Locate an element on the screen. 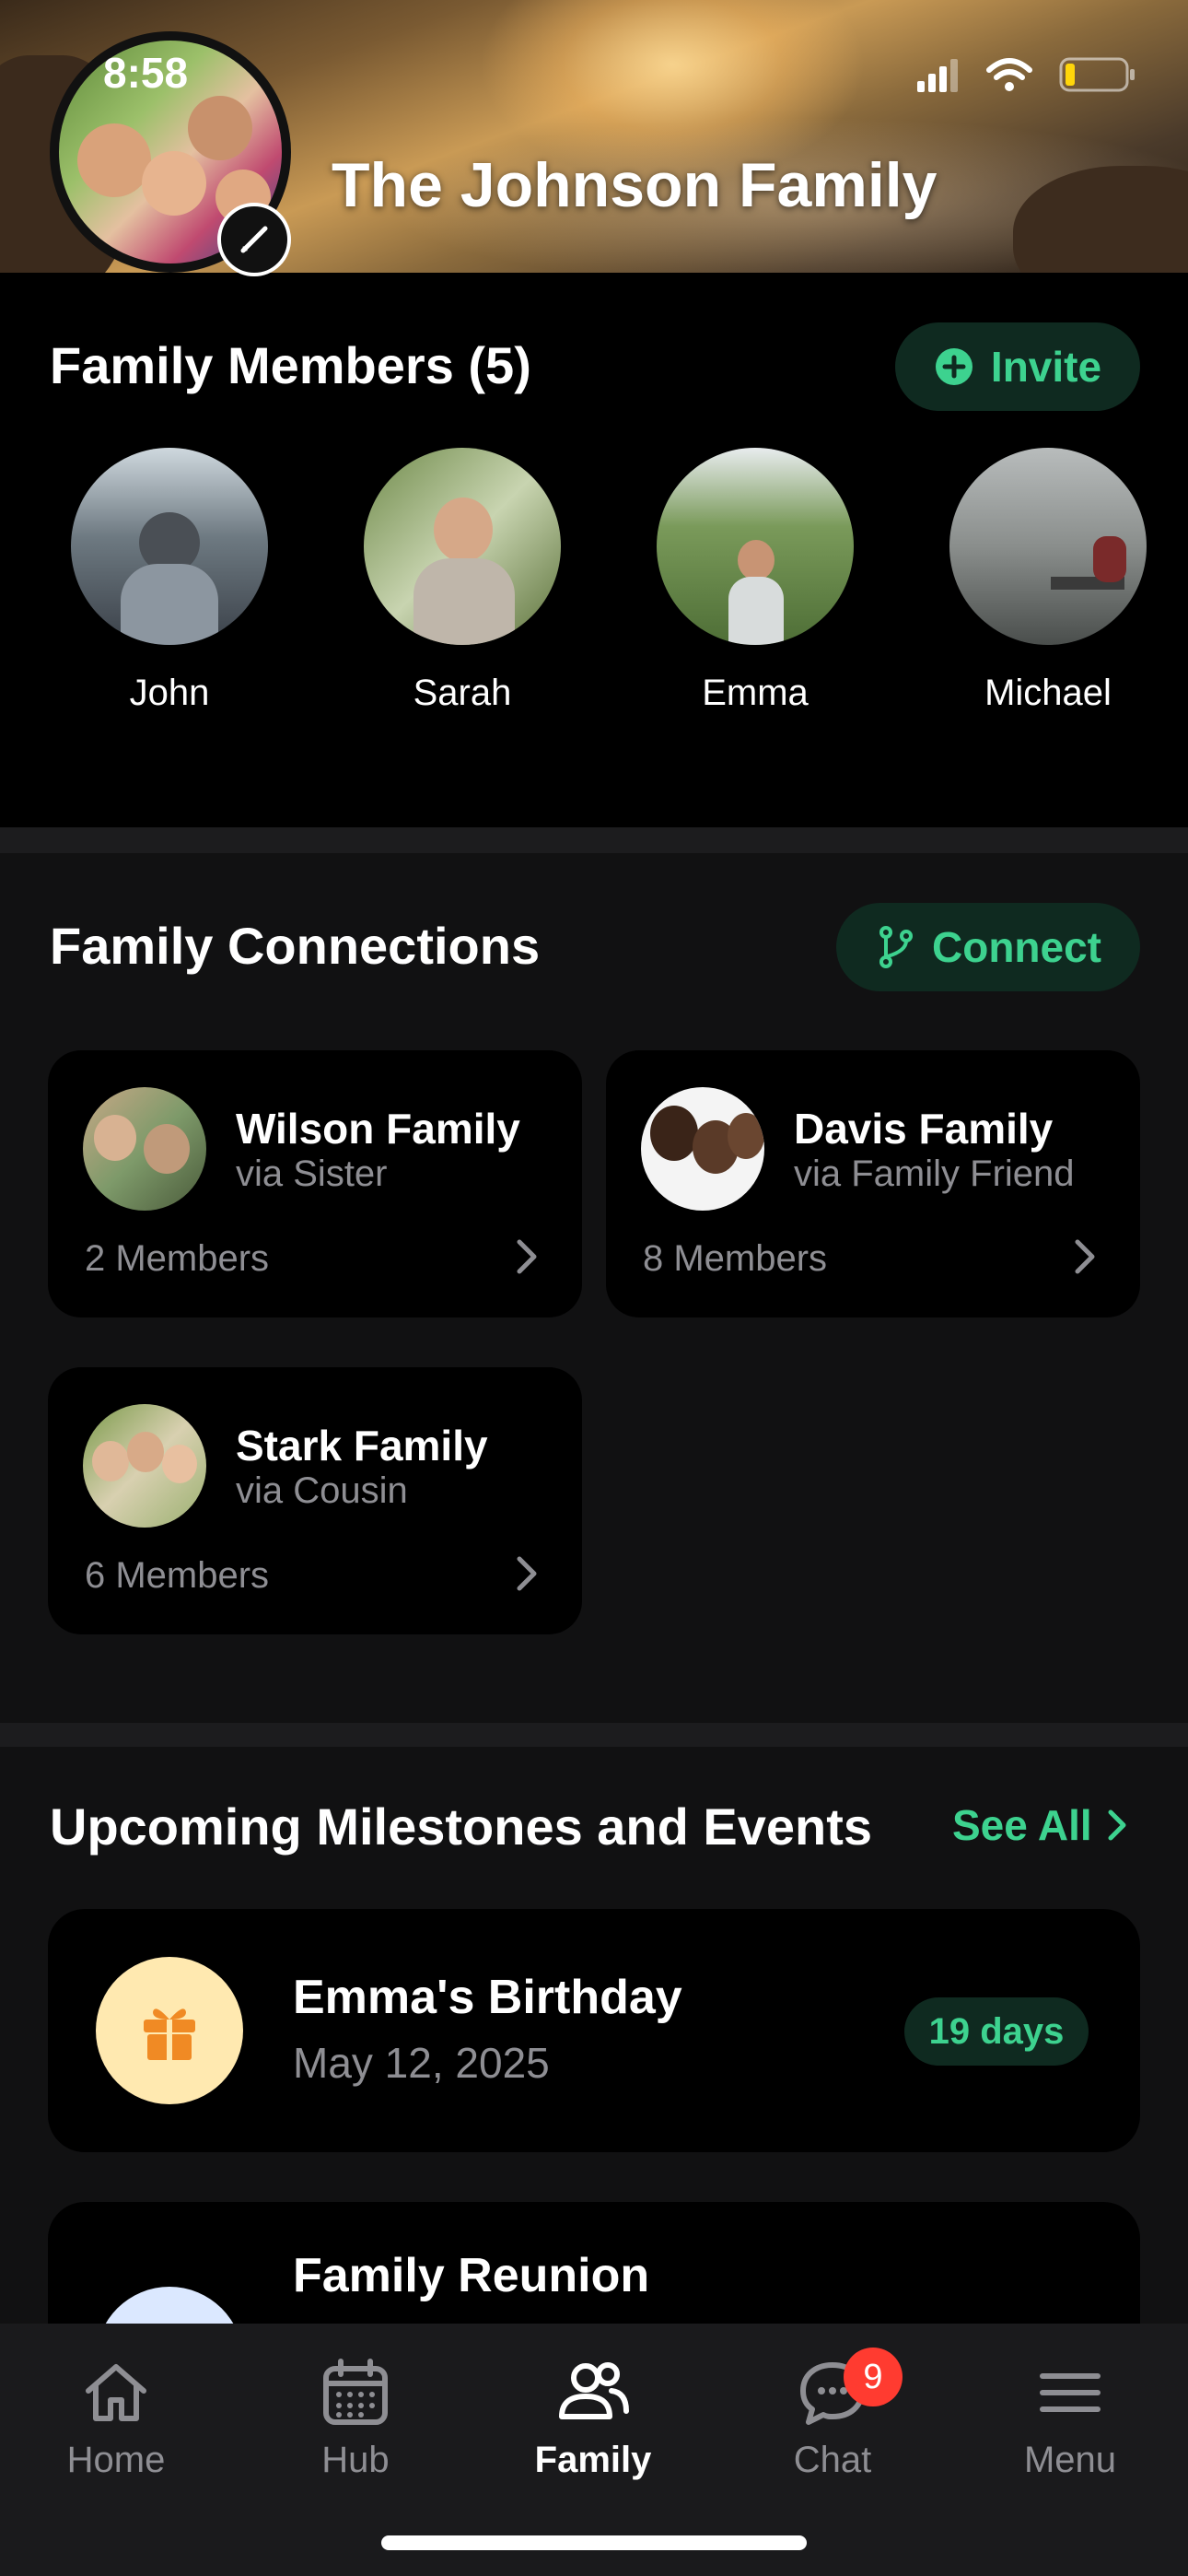 This screenshot has height=2576, width=1188. connection-via: via Cousin is located at coordinates (322, 1490).